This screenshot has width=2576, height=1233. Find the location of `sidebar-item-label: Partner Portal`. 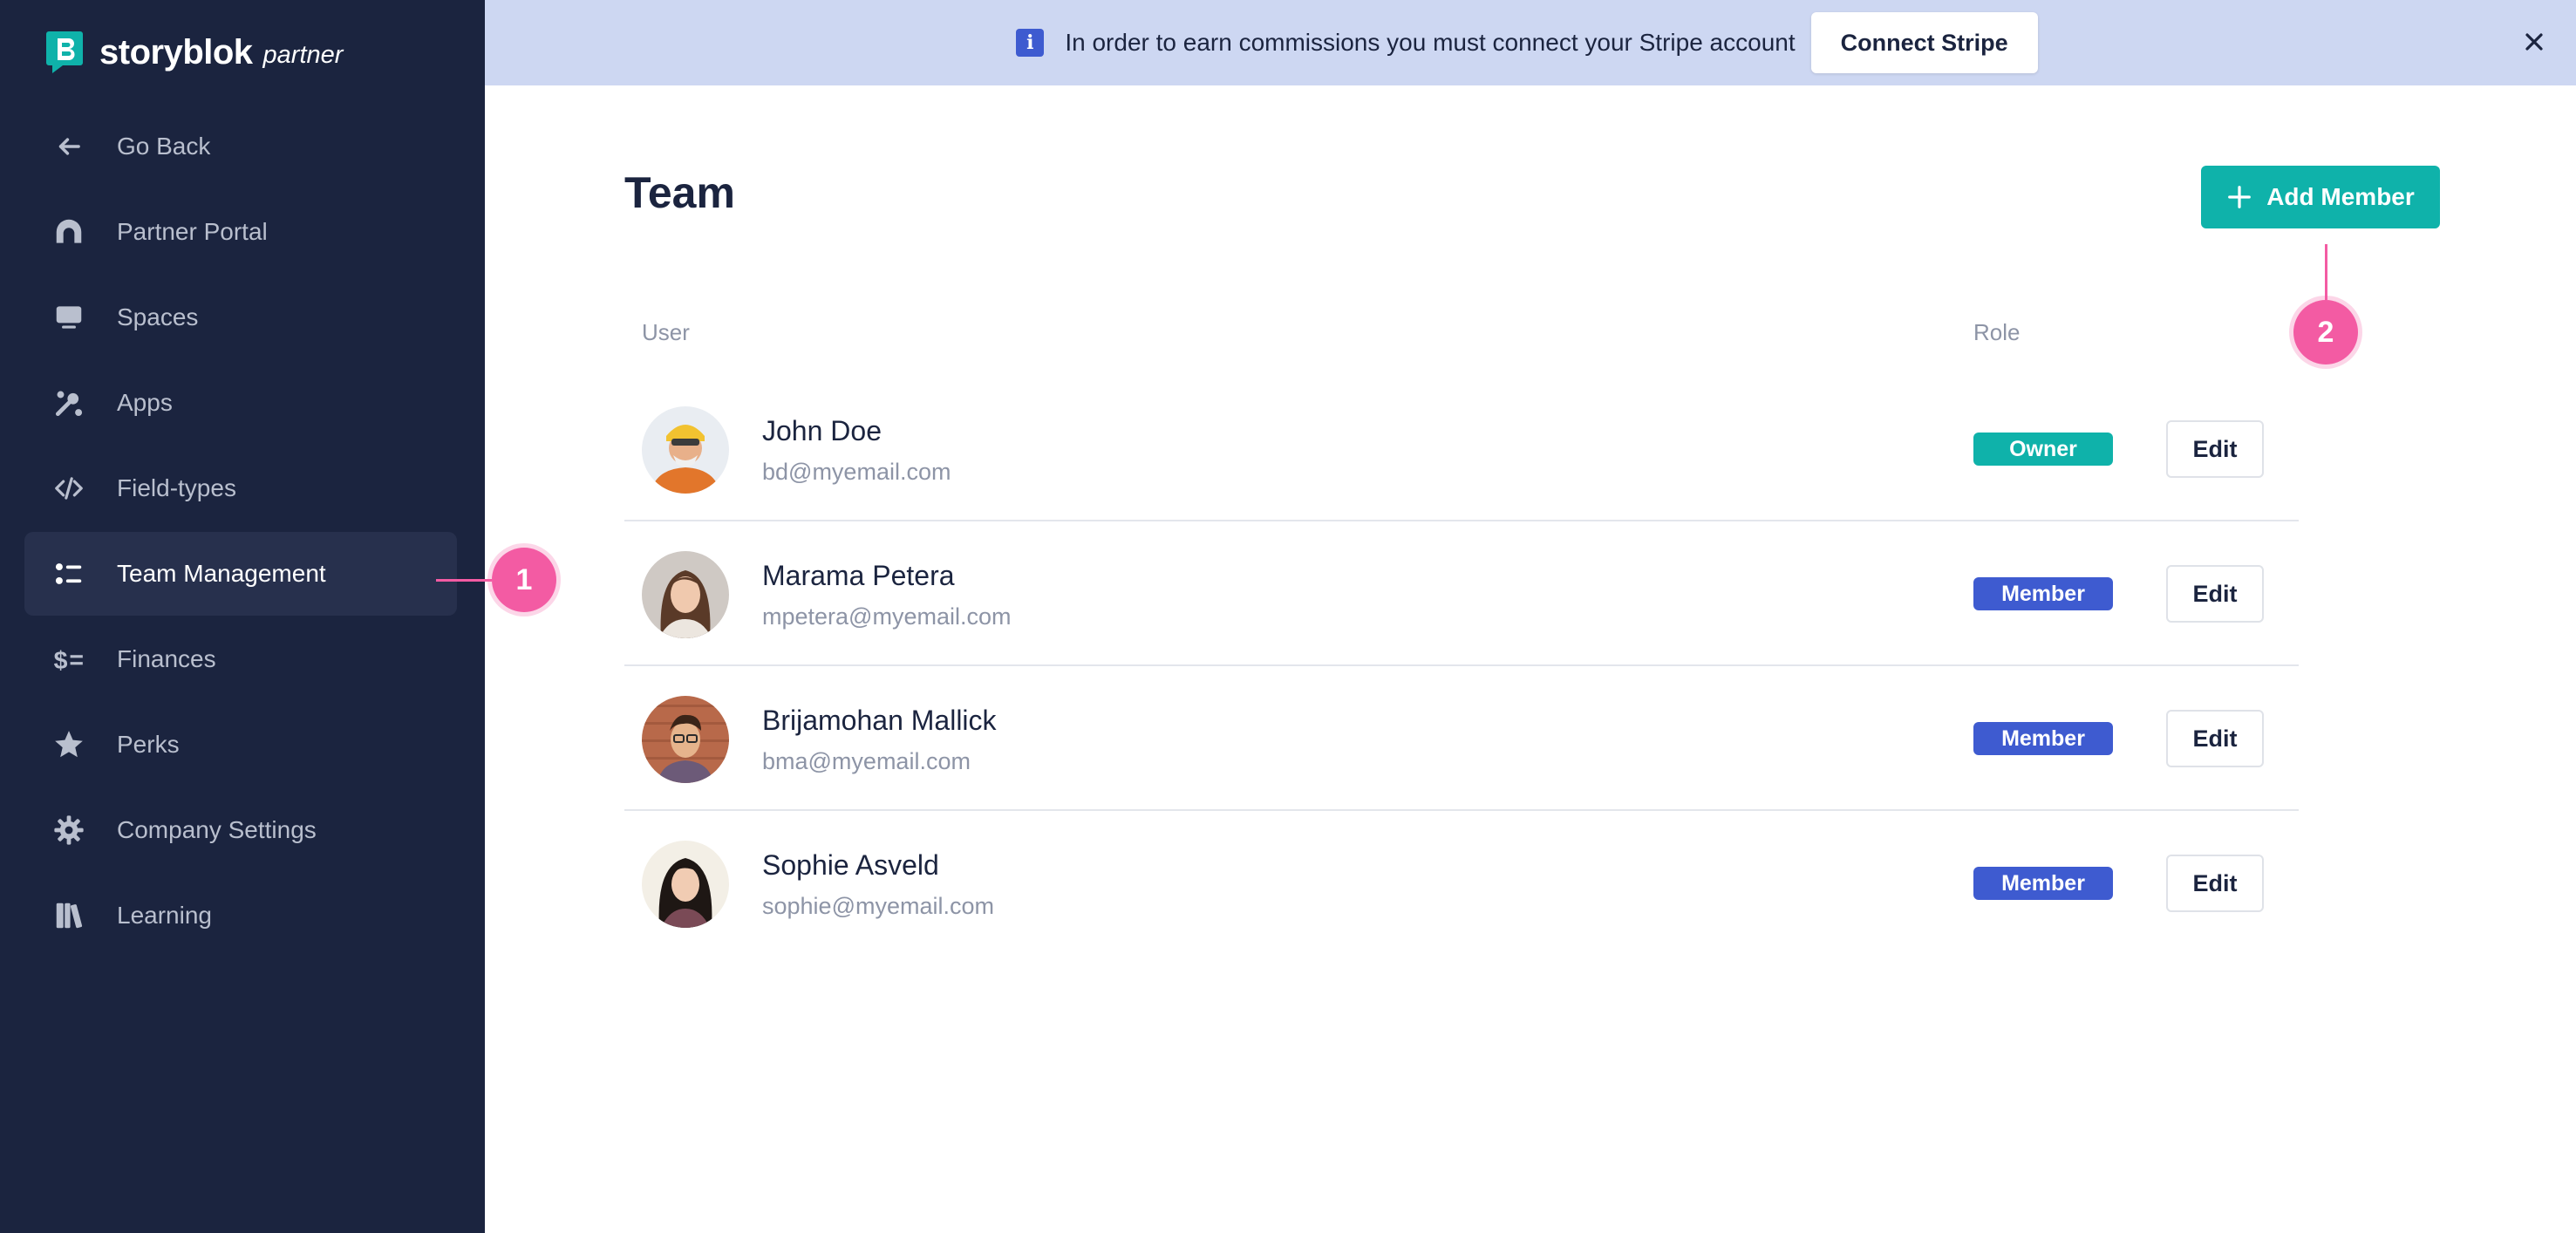

sidebar-item-label: Partner Portal is located at coordinates (193, 232).